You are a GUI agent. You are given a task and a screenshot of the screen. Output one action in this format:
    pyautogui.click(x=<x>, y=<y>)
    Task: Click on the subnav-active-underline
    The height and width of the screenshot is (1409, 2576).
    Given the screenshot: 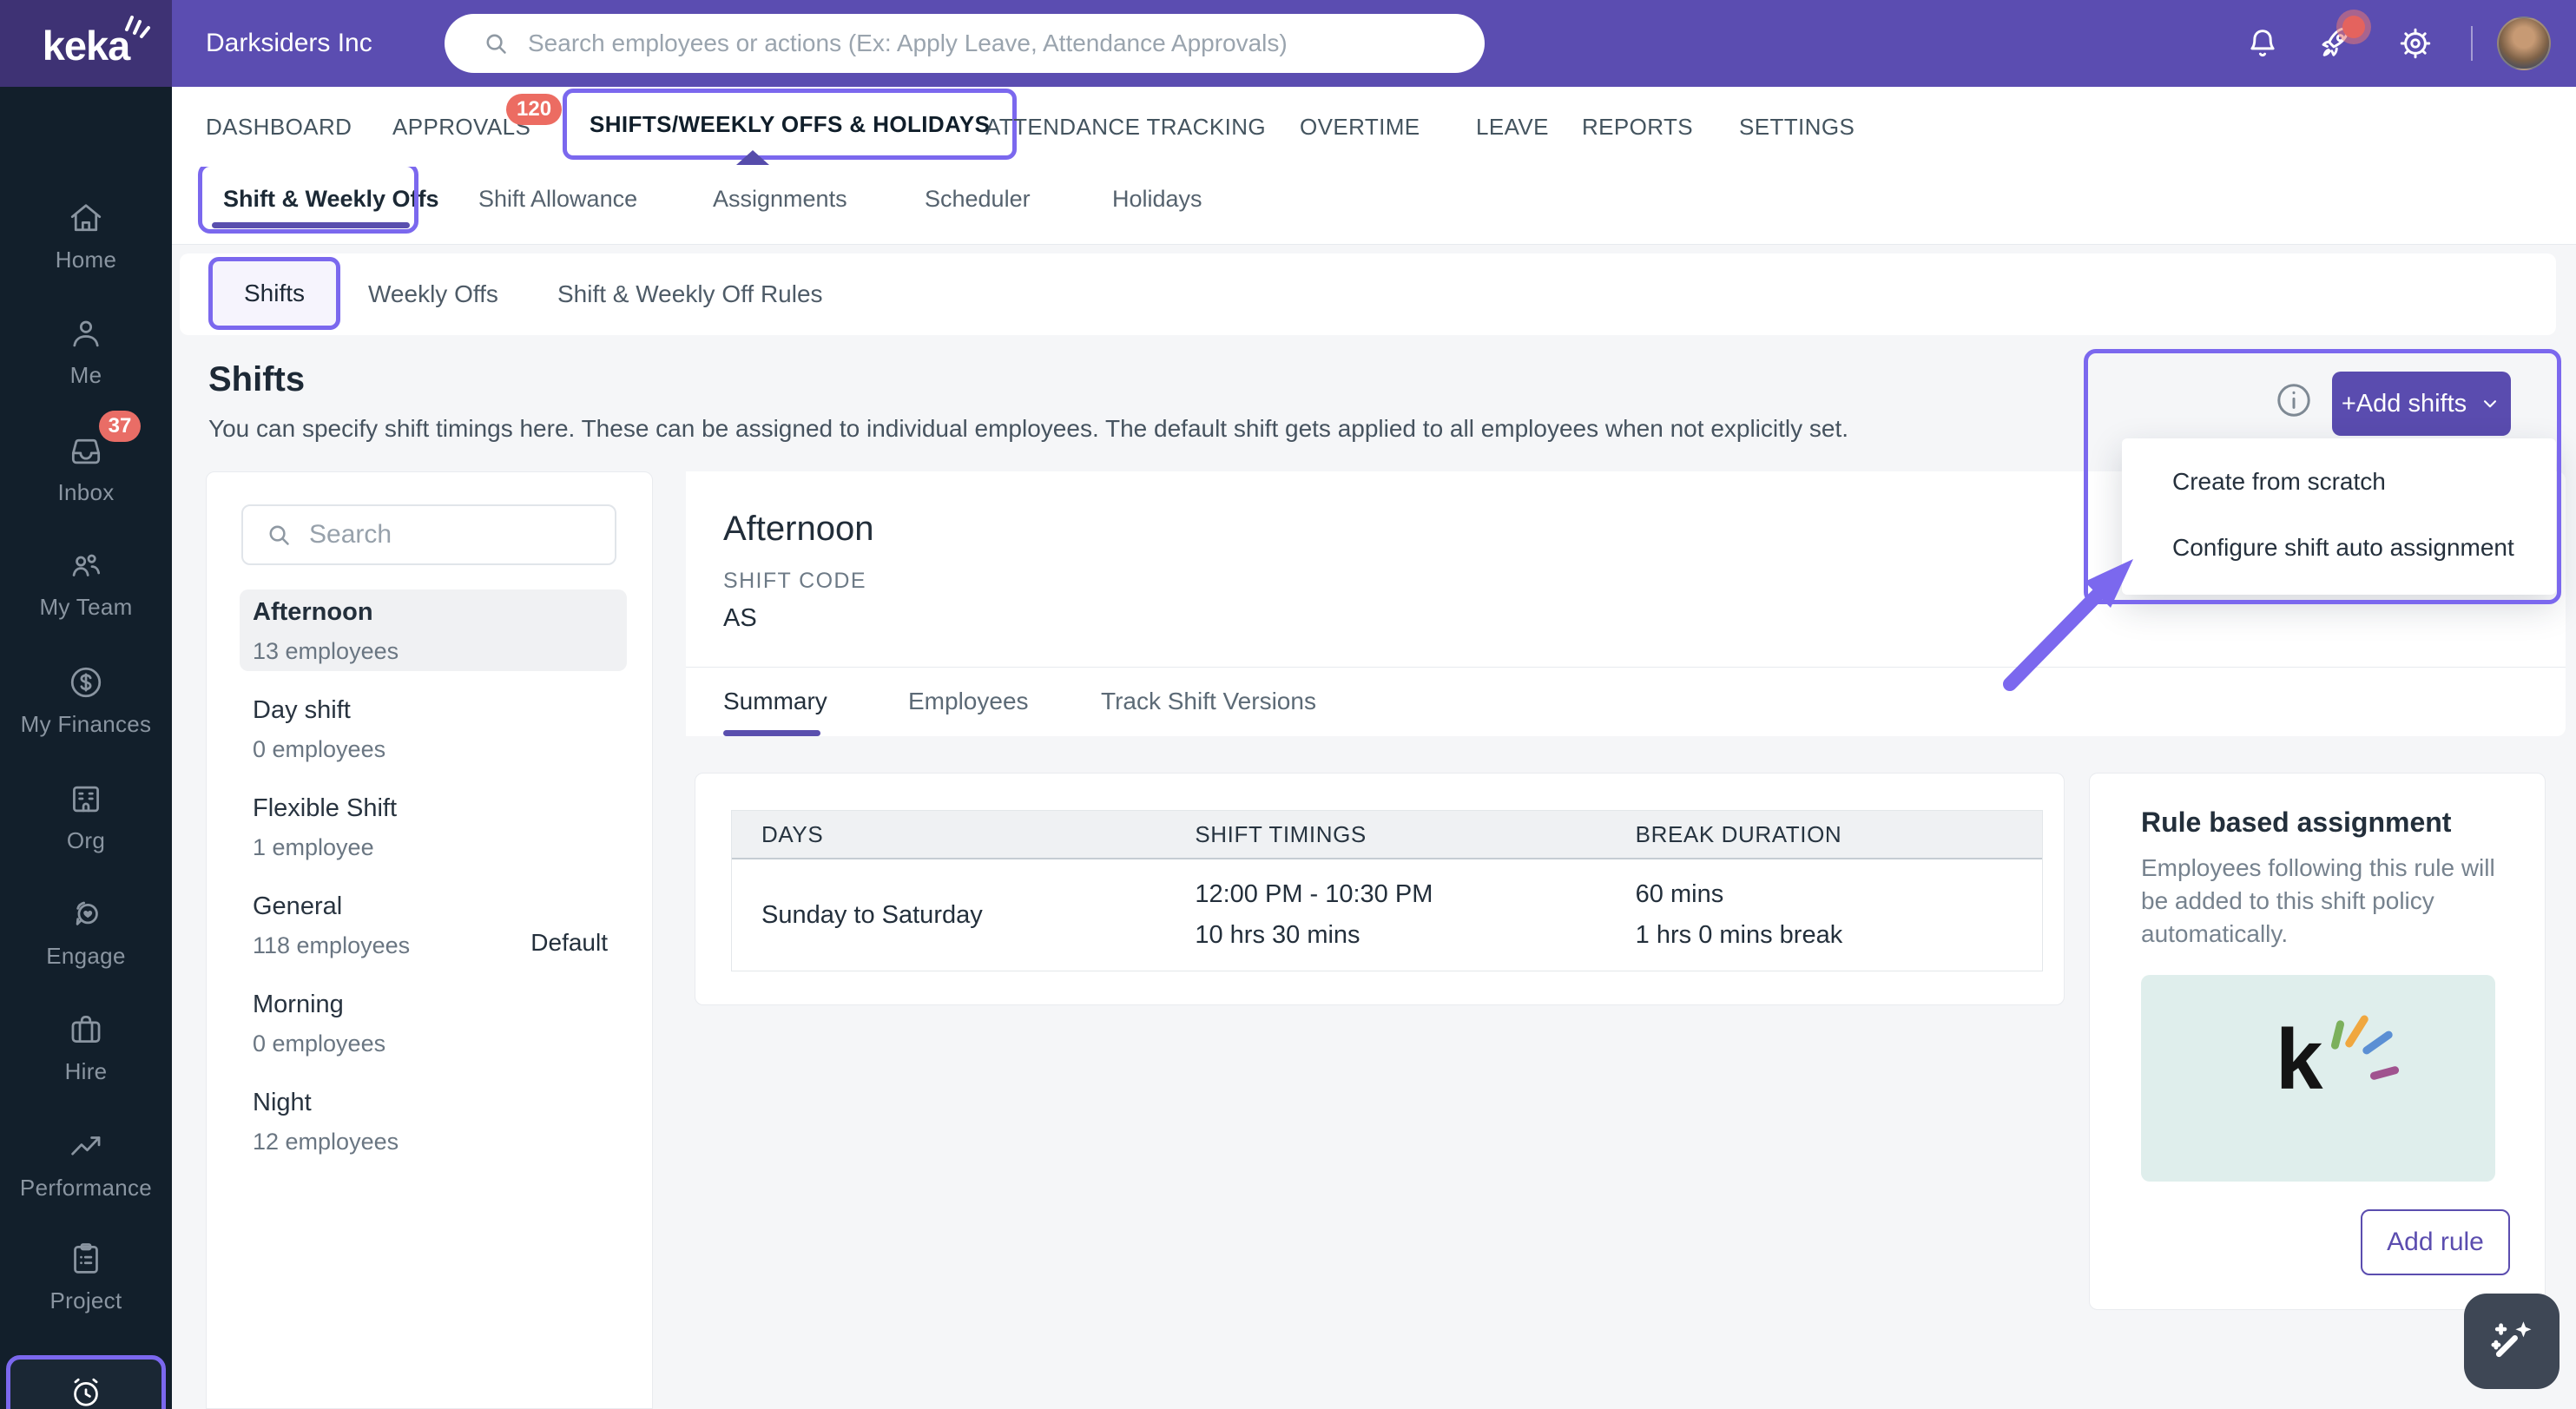 What is the action you would take?
    pyautogui.click(x=311, y=225)
    